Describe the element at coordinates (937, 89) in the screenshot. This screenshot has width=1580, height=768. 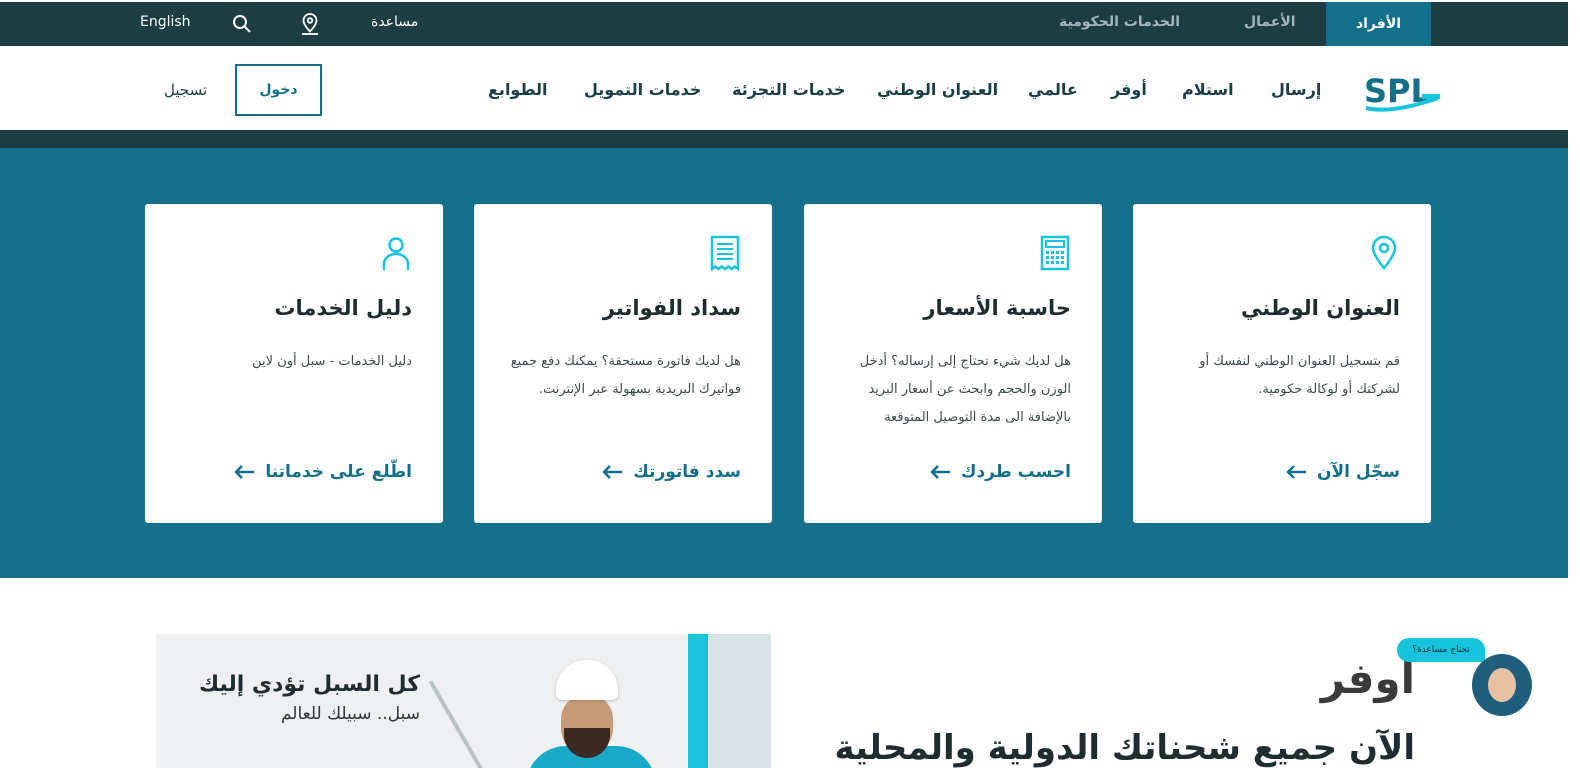
I see `nav-national-address: العنوان الوطني` at that location.